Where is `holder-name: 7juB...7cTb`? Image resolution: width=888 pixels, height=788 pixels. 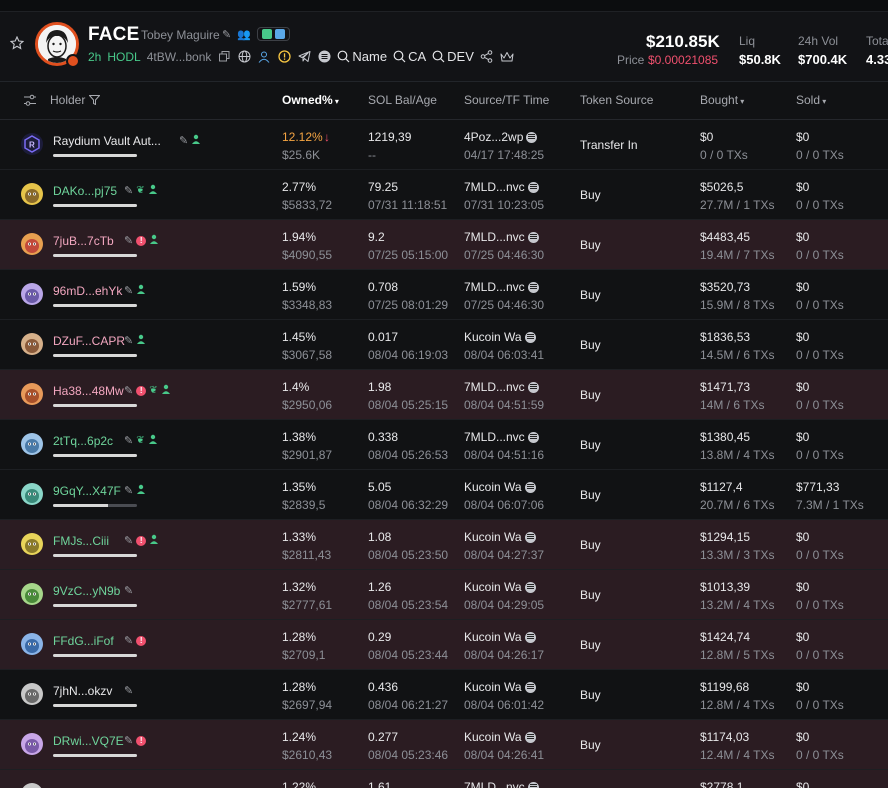 holder-name: 7juB...7cTb is located at coordinates (83, 241).